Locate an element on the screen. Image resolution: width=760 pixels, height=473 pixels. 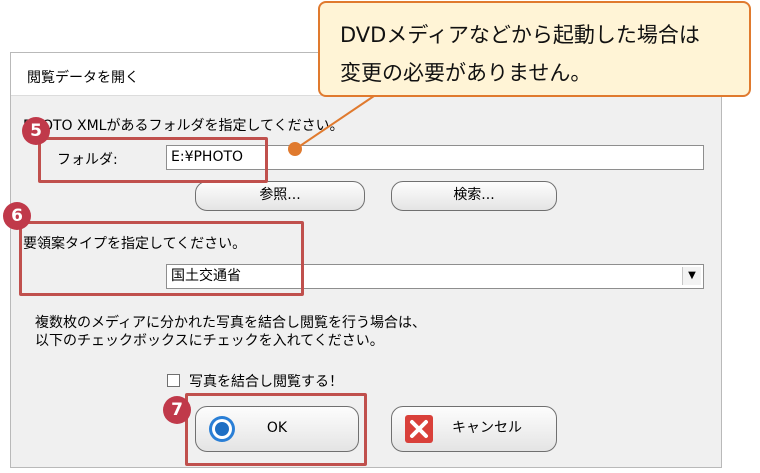
note-callout: DVDメディアなどから起動した場合は 変更の必要がありません。 is located at coordinates (534, 49).